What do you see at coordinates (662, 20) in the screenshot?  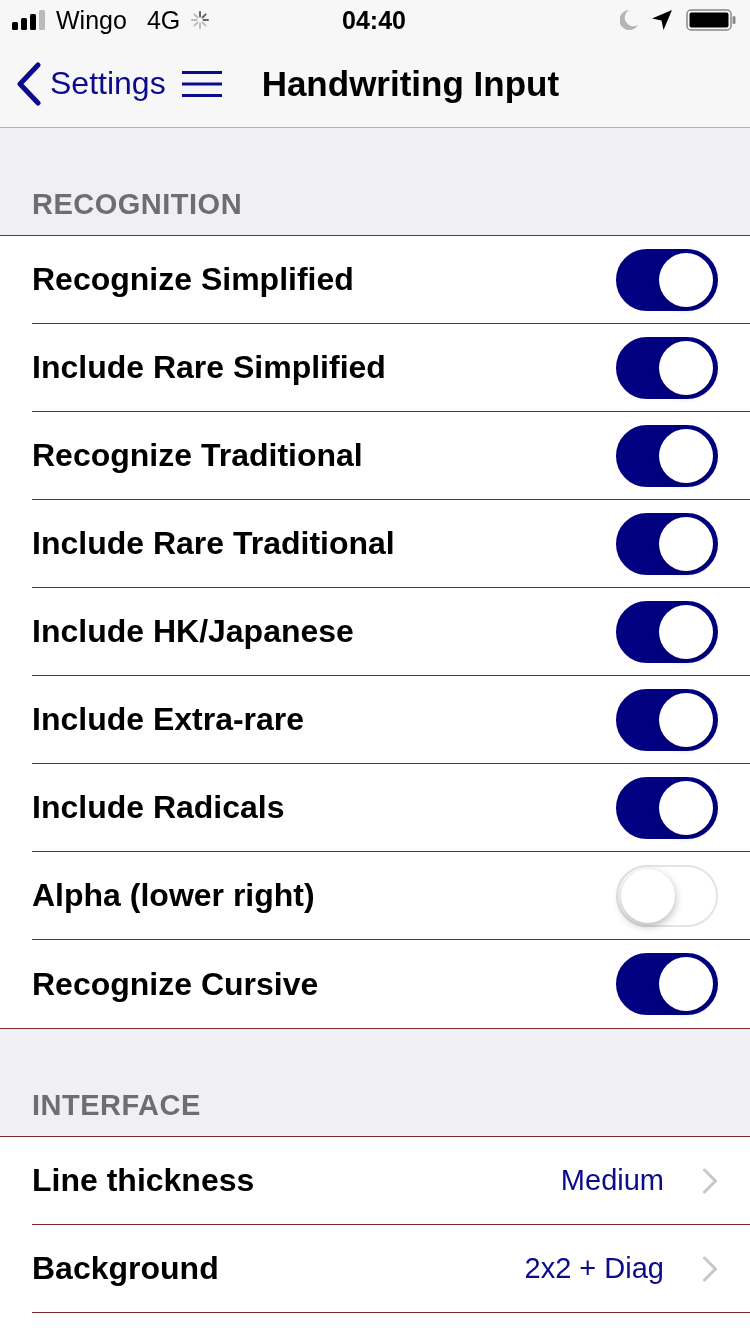 I see `location-arrow-icon` at bounding box center [662, 20].